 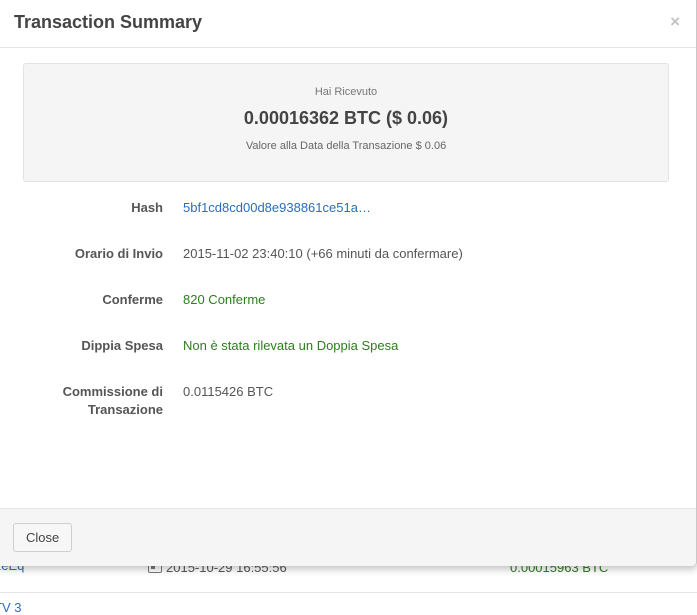 What do you see at coordinates (10, 607) in the screenshot?
I see `transaction-link: TV 3` at bounding box center [10, 607].